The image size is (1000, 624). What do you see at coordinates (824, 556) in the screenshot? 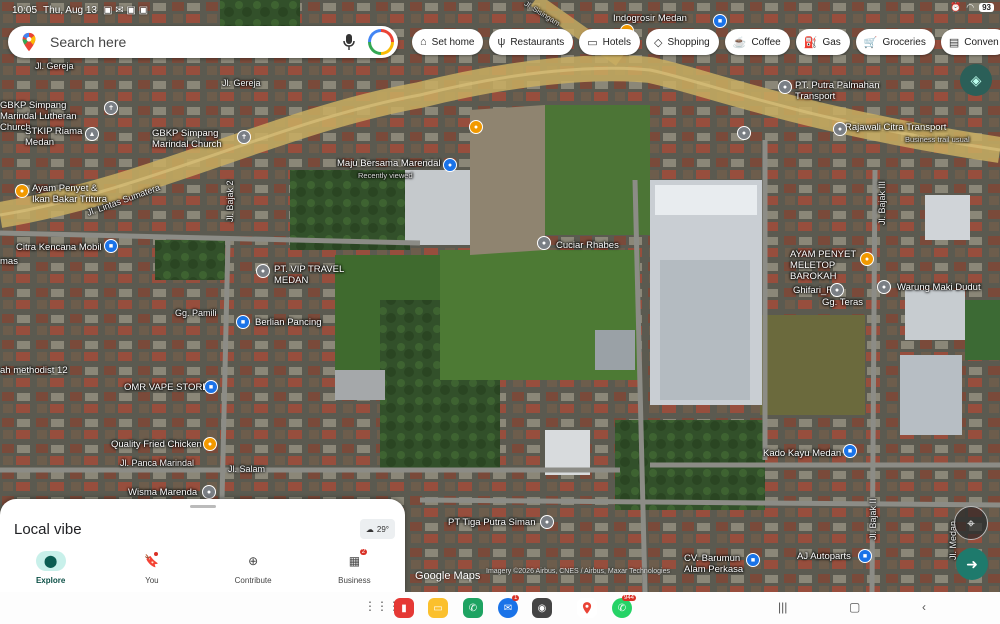
I see `map-label: AJ Autoparts` at bounding box center [824, 556].